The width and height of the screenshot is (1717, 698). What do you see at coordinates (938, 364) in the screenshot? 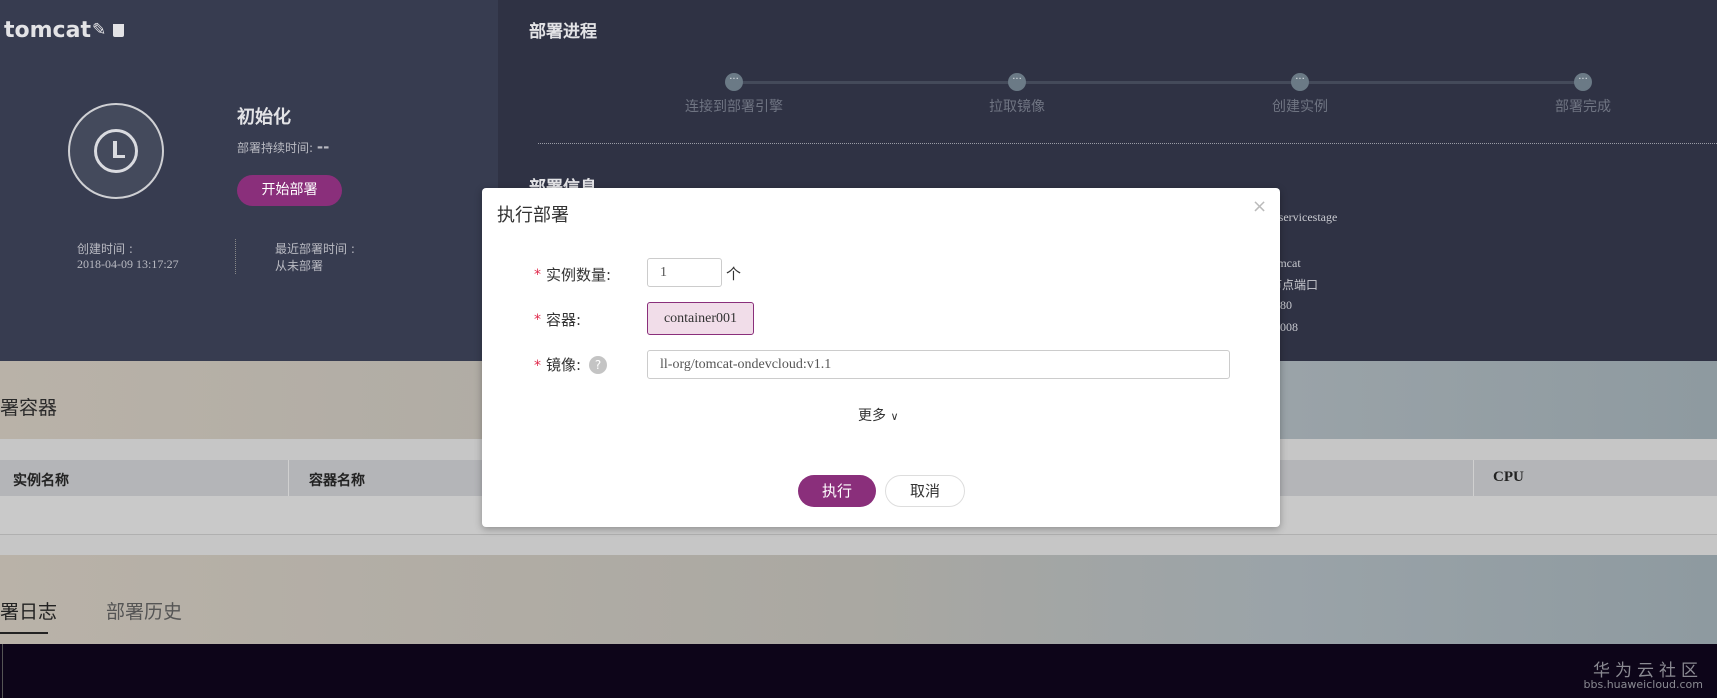
I see `image-input` at bounding box center [938, 364].